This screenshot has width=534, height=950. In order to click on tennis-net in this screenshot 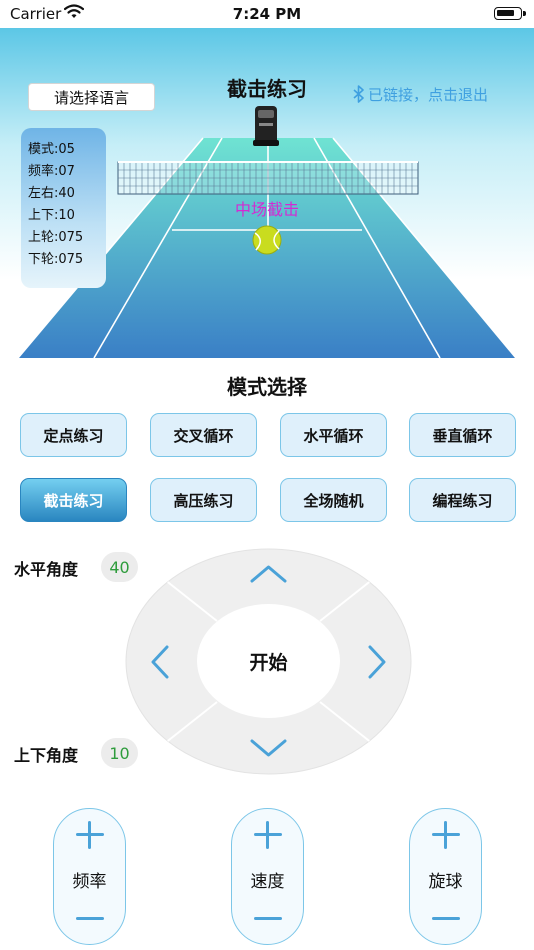, I will do `click(268, 178)`.